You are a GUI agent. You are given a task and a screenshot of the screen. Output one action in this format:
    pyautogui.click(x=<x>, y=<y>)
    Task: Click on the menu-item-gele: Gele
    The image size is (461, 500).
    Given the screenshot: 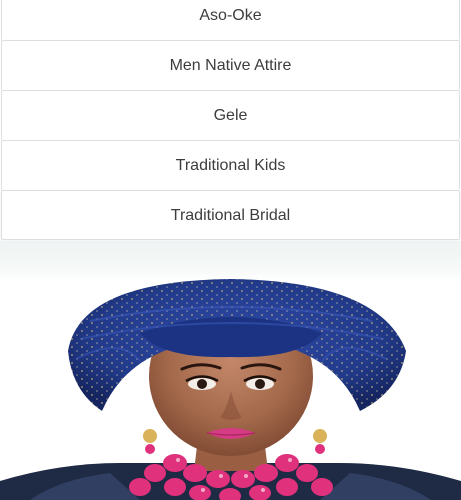 What is the action you would take?
    pyautogui.click(x=230, y=115)
    